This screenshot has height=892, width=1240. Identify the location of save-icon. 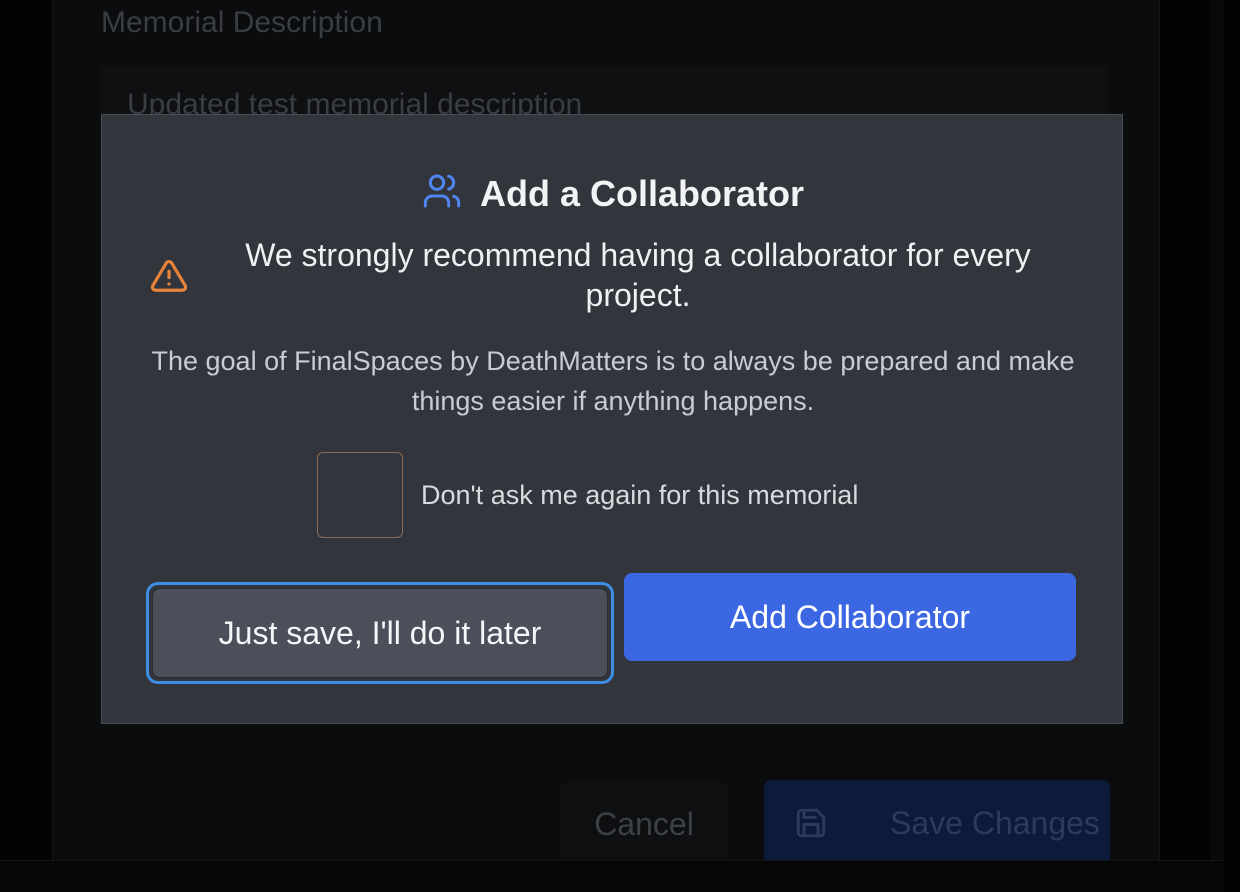
(811, 823).